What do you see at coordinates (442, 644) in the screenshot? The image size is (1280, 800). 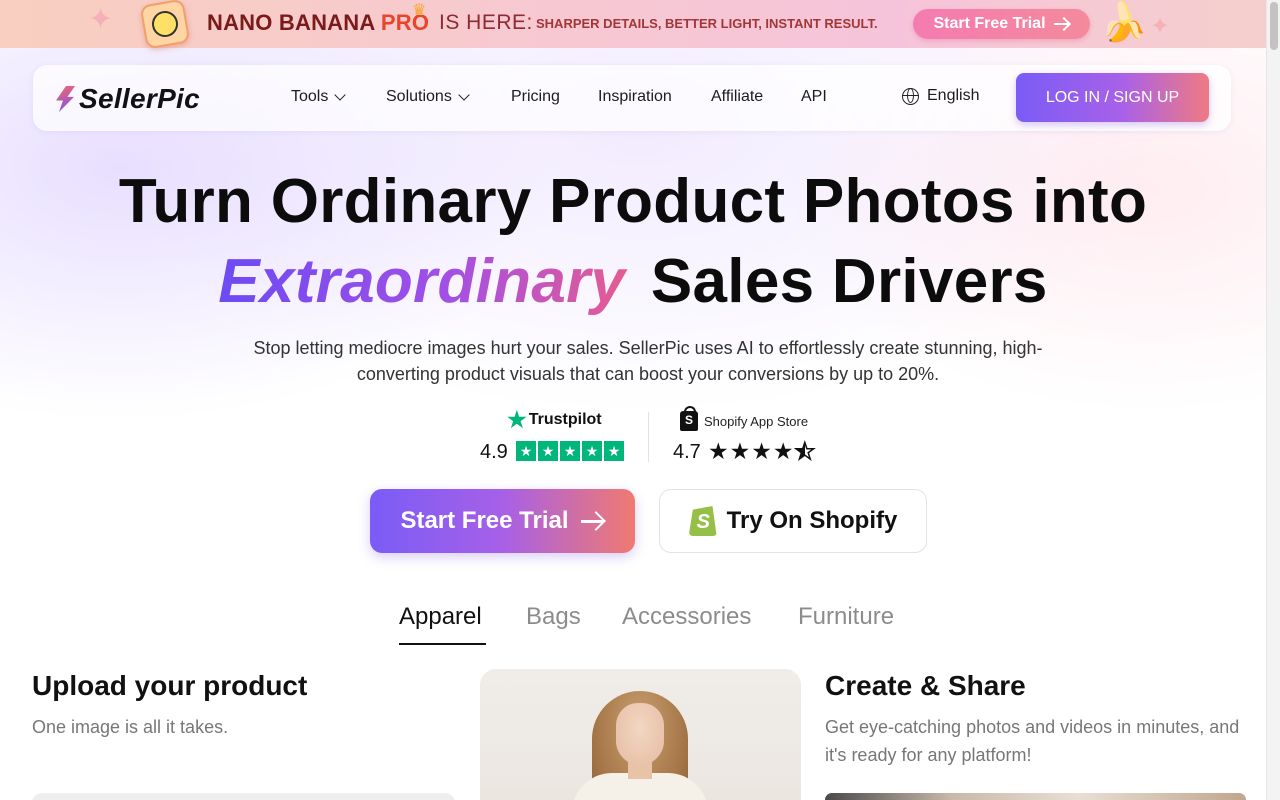 I see `active-tab-indicator` at bounding box center [442, 644].